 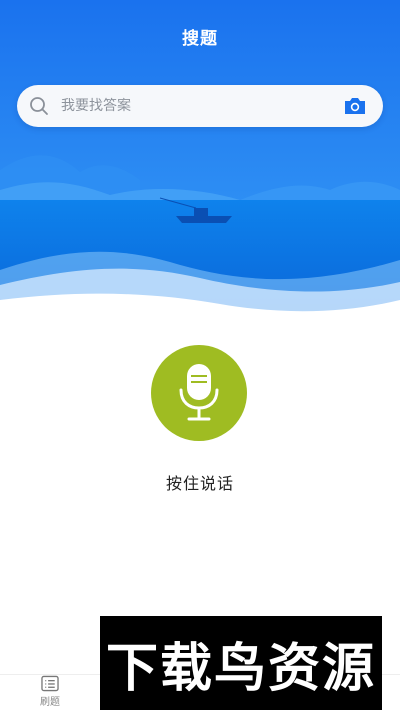 What do you see at coordinates (199, 483) in the screenshot?
I see `voice-hint-text: 按住说话` at bounding box center [199, 483].